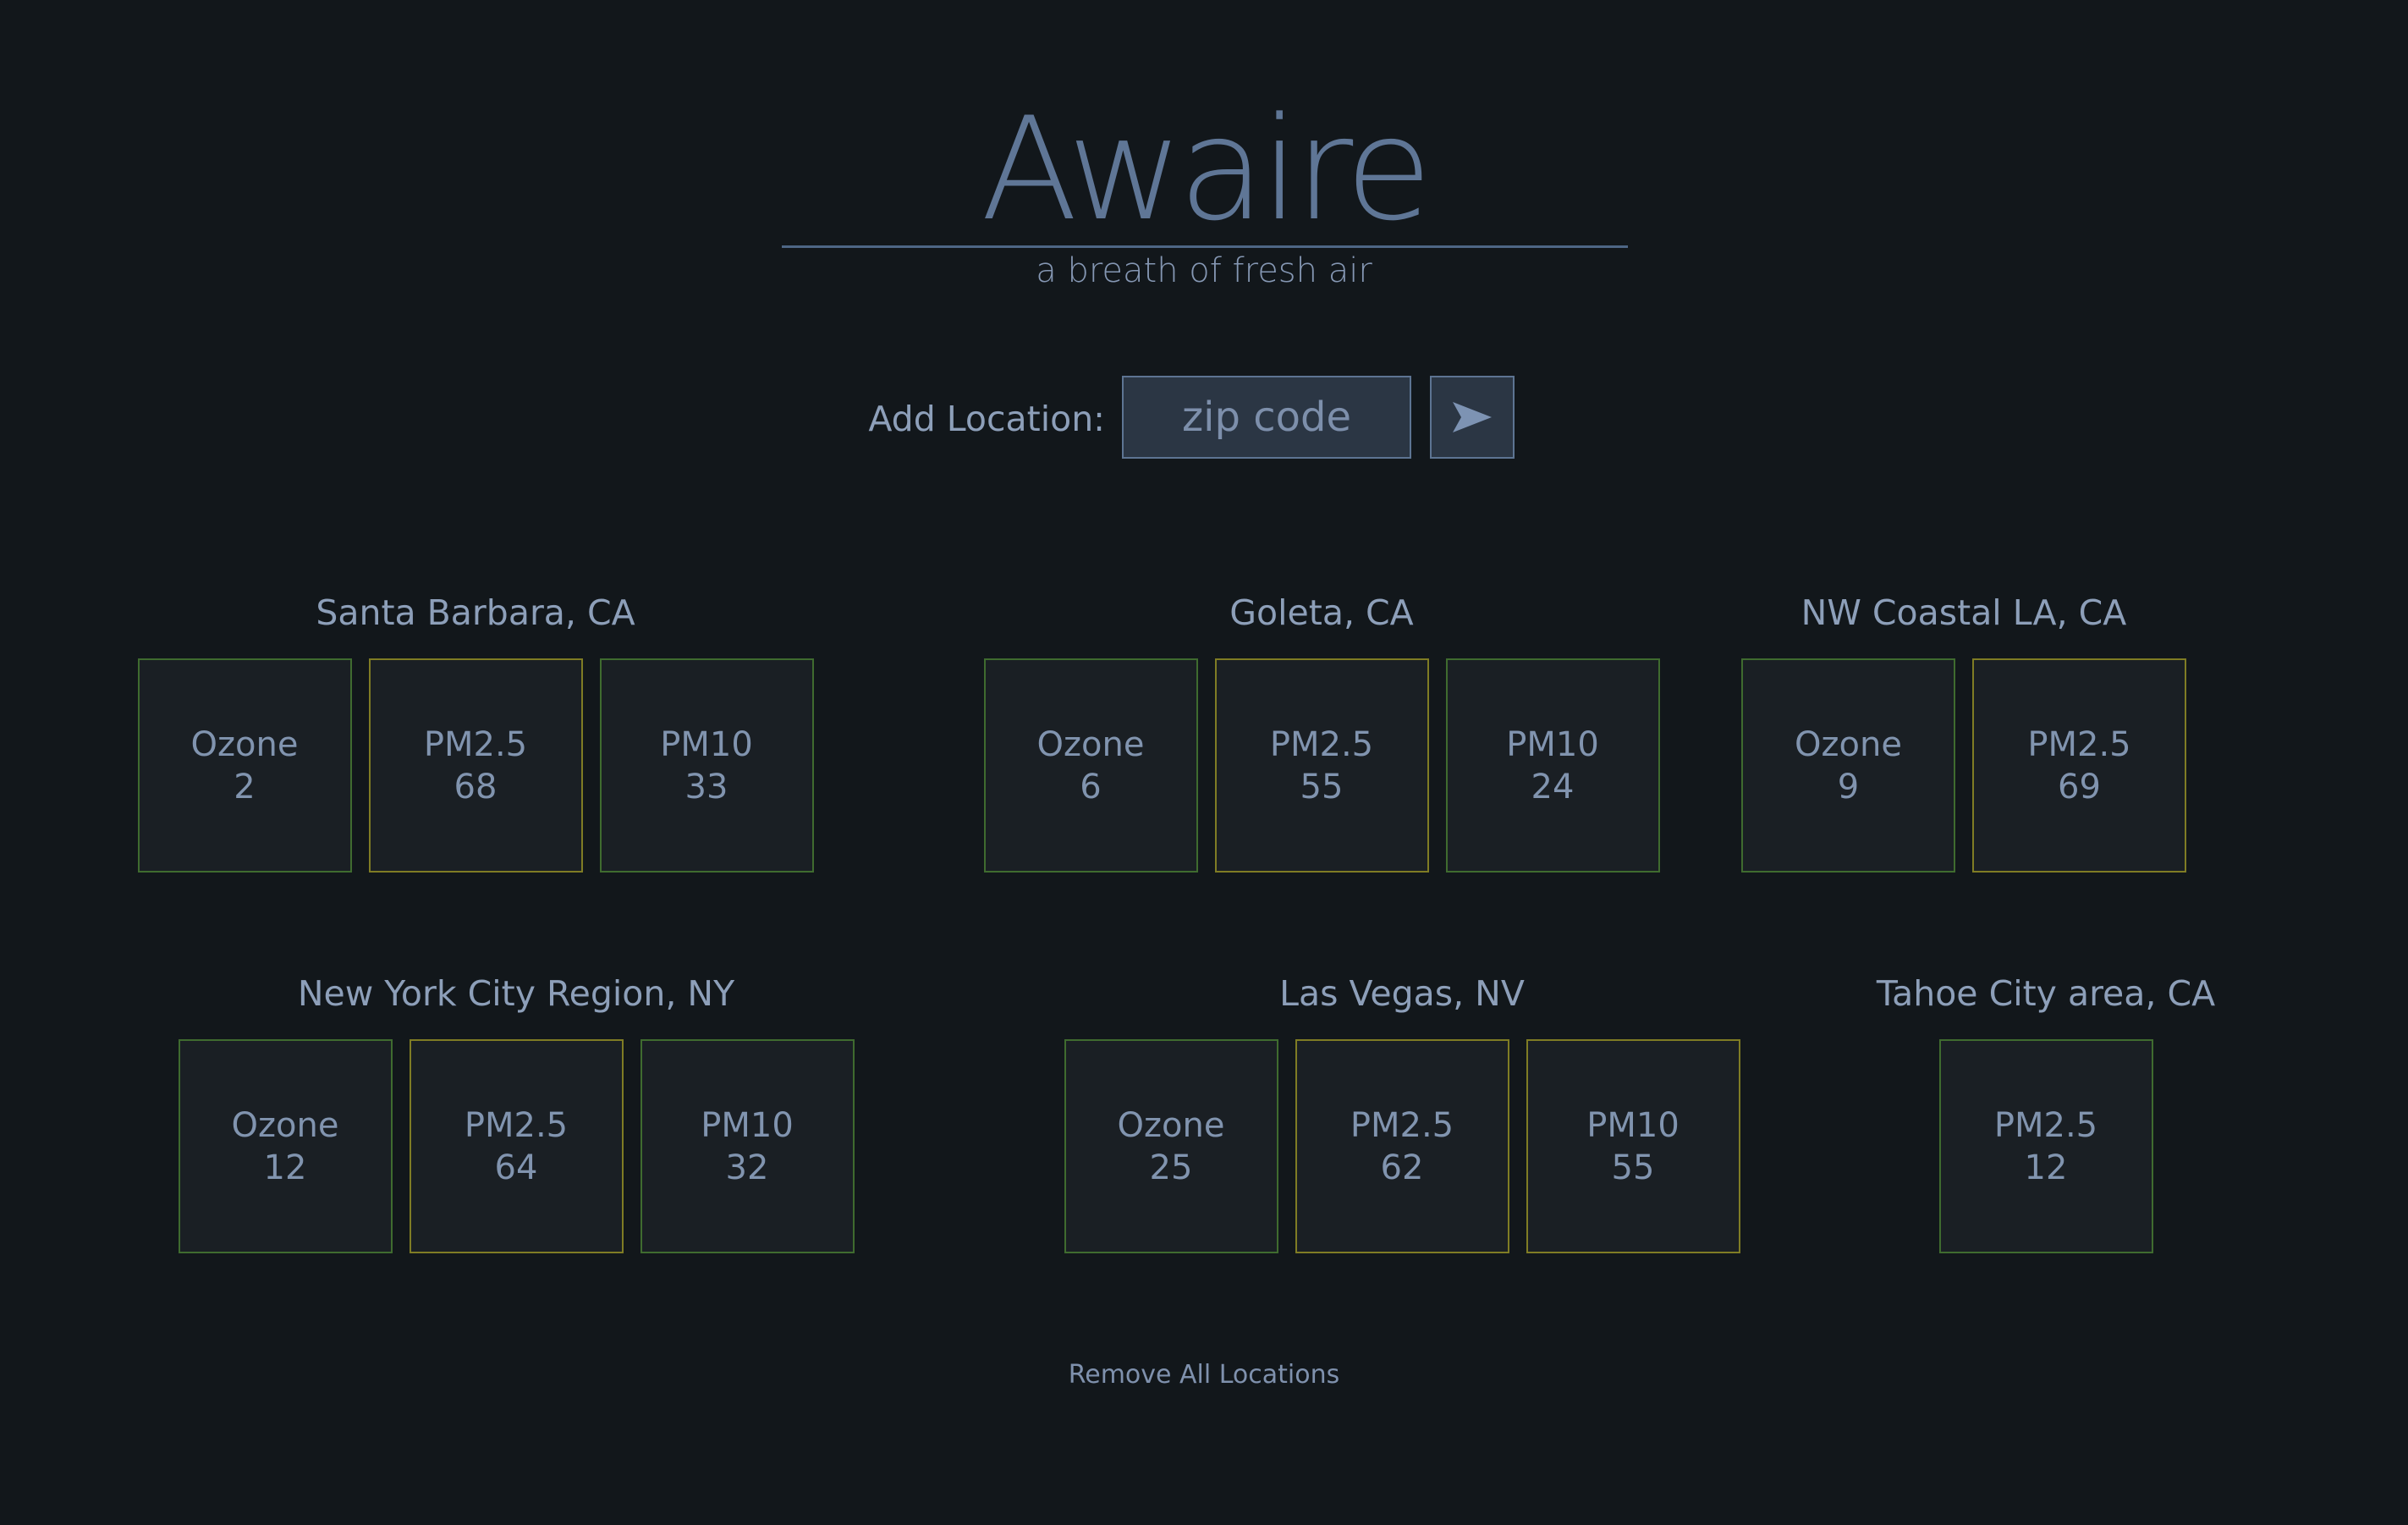 The image size is (2408, 1525). What do you see at coordinates (1848, 765) in the screenshot?
I see `ozone-tile: Ozone 9` at bounding box center [1848, 765].